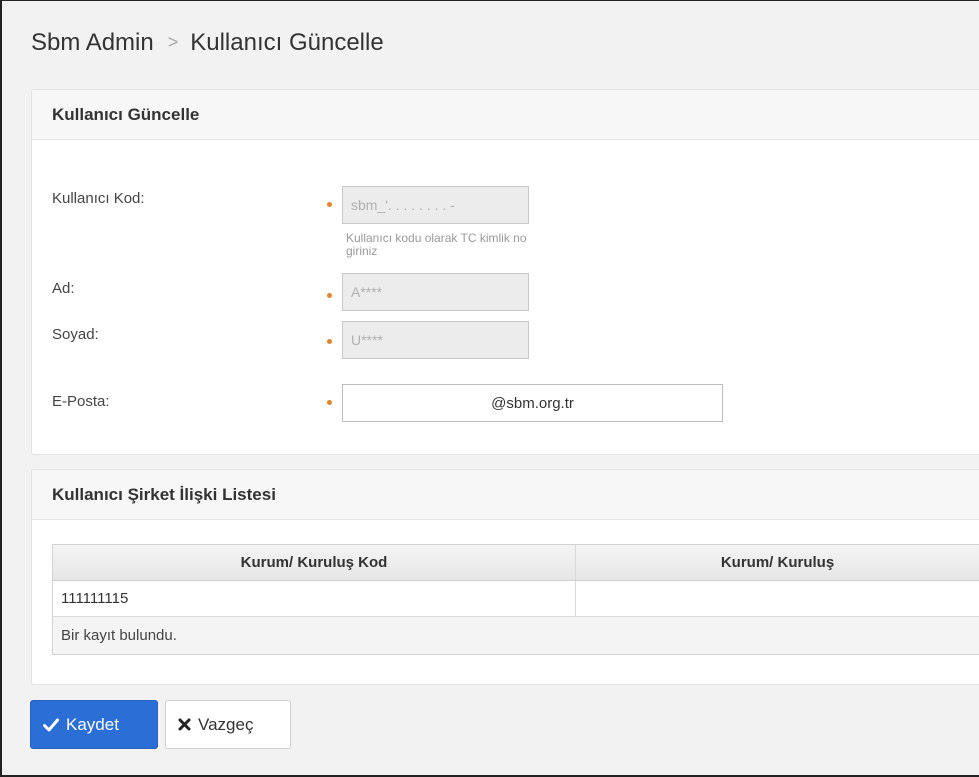  What do you see at coordinates (777, 598) in the screenshot?
I see `table-cell-name` at bounding box center [777, 598].